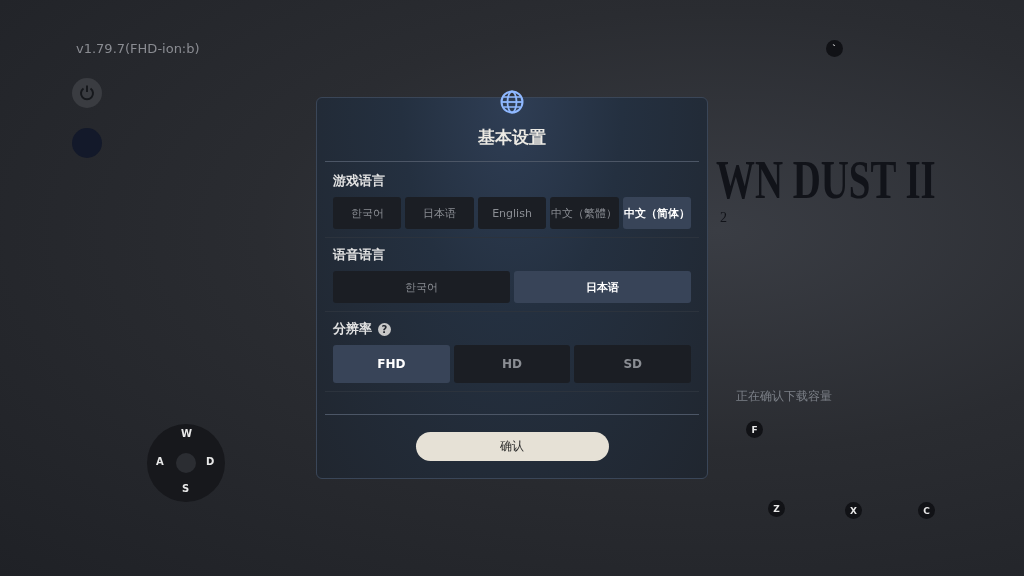 This screenshot has width=1024, height=576. I want to click on key-hint: Z, so click(776, 508).